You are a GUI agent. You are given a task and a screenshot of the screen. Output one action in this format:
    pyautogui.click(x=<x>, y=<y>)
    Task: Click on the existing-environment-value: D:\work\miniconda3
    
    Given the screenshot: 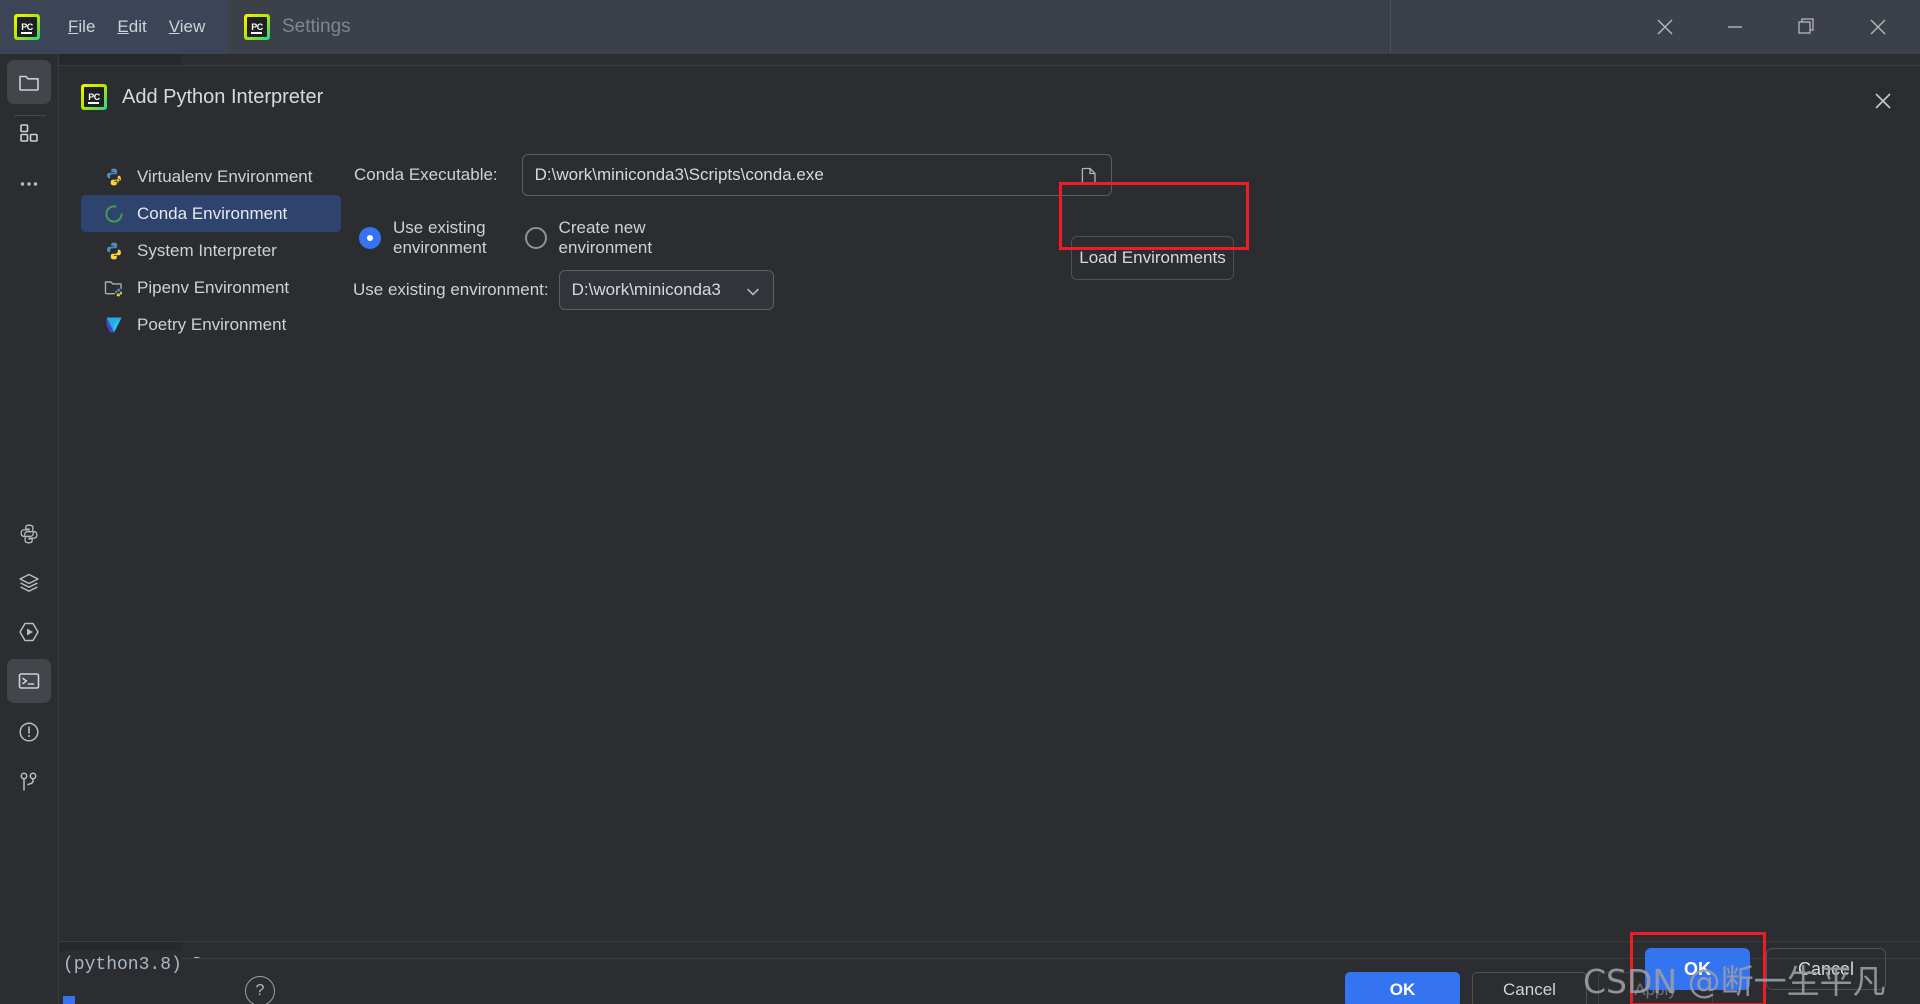 What is the action you would take?
    pyautogui.click(x=646, y=289)
    